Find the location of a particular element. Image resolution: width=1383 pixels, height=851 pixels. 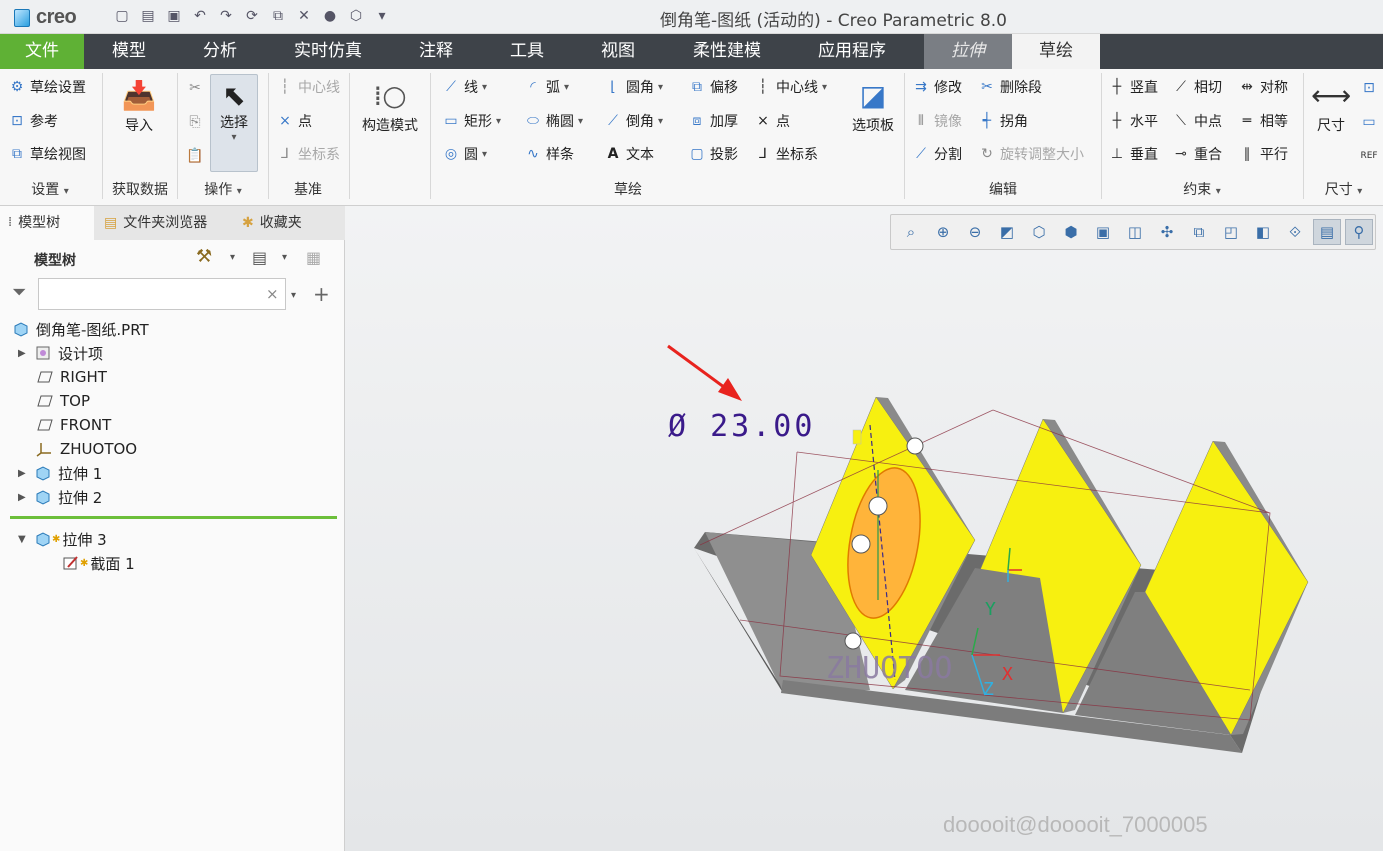

axis-x-label: X is located at coordinates (1007, 674).